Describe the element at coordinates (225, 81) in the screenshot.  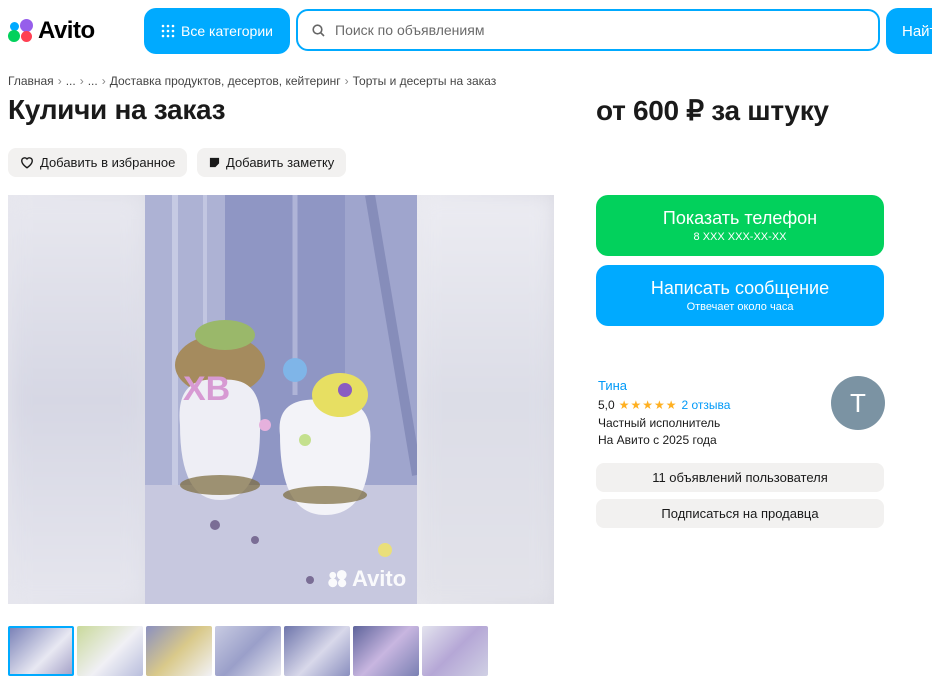
I see `breadcrumb-delivery: Доставка продуктов, десертов, кейтеринг` at that location.